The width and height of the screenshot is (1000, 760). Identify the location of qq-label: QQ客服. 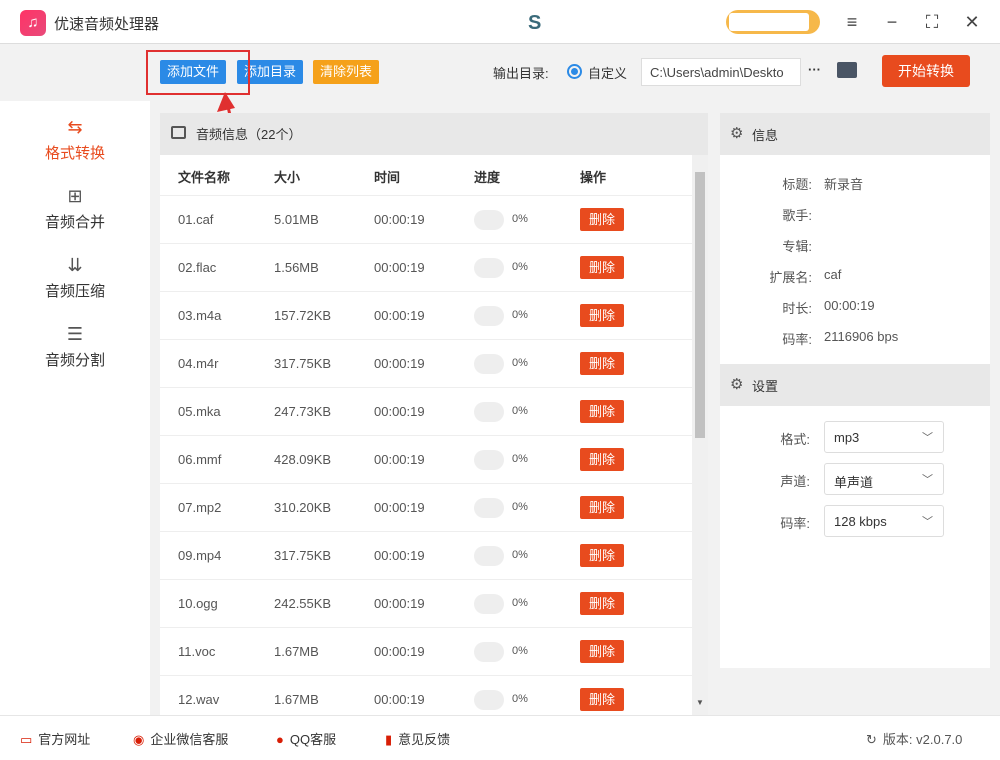
(313, 739).